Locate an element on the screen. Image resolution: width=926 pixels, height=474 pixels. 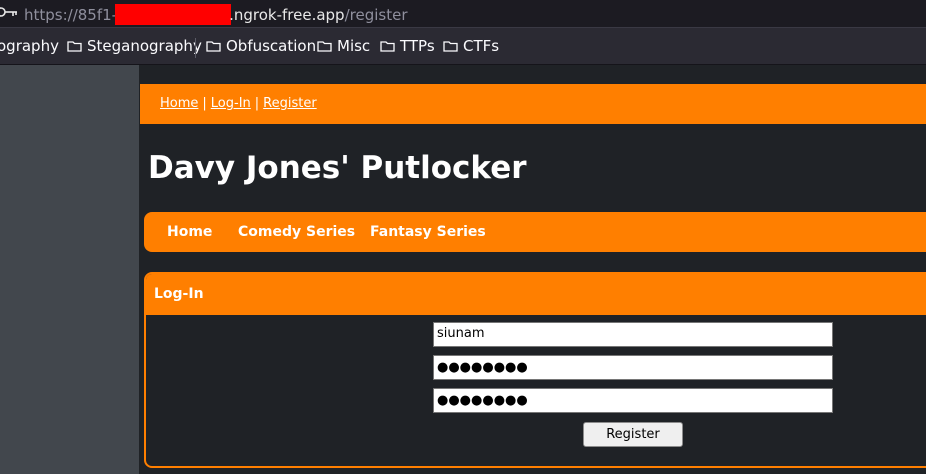
bookmark-folder-ctfs: CTFs is located at coordinates (471, 46).